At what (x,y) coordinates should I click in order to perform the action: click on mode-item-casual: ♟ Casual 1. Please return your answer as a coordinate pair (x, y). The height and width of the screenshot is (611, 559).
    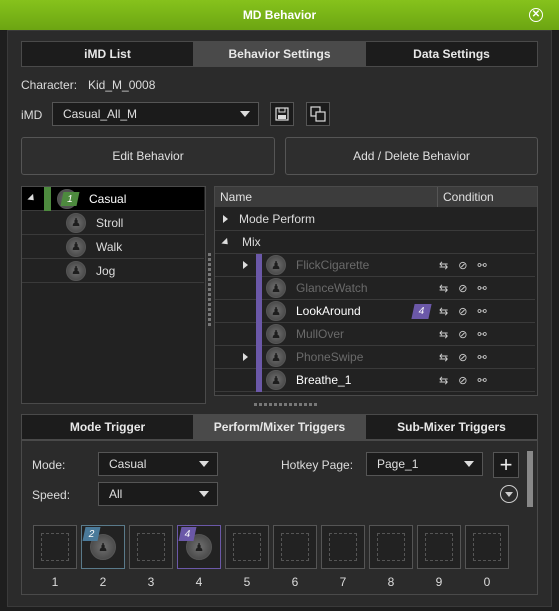
    Looking at the image, I should click on (113, 198).